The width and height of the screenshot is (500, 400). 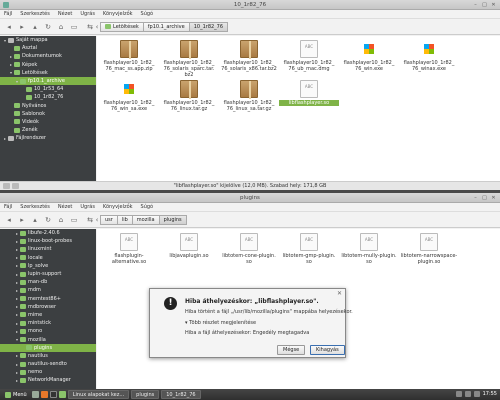 I want to click on menu-item: Ugrás, so click(x=87, y=14).